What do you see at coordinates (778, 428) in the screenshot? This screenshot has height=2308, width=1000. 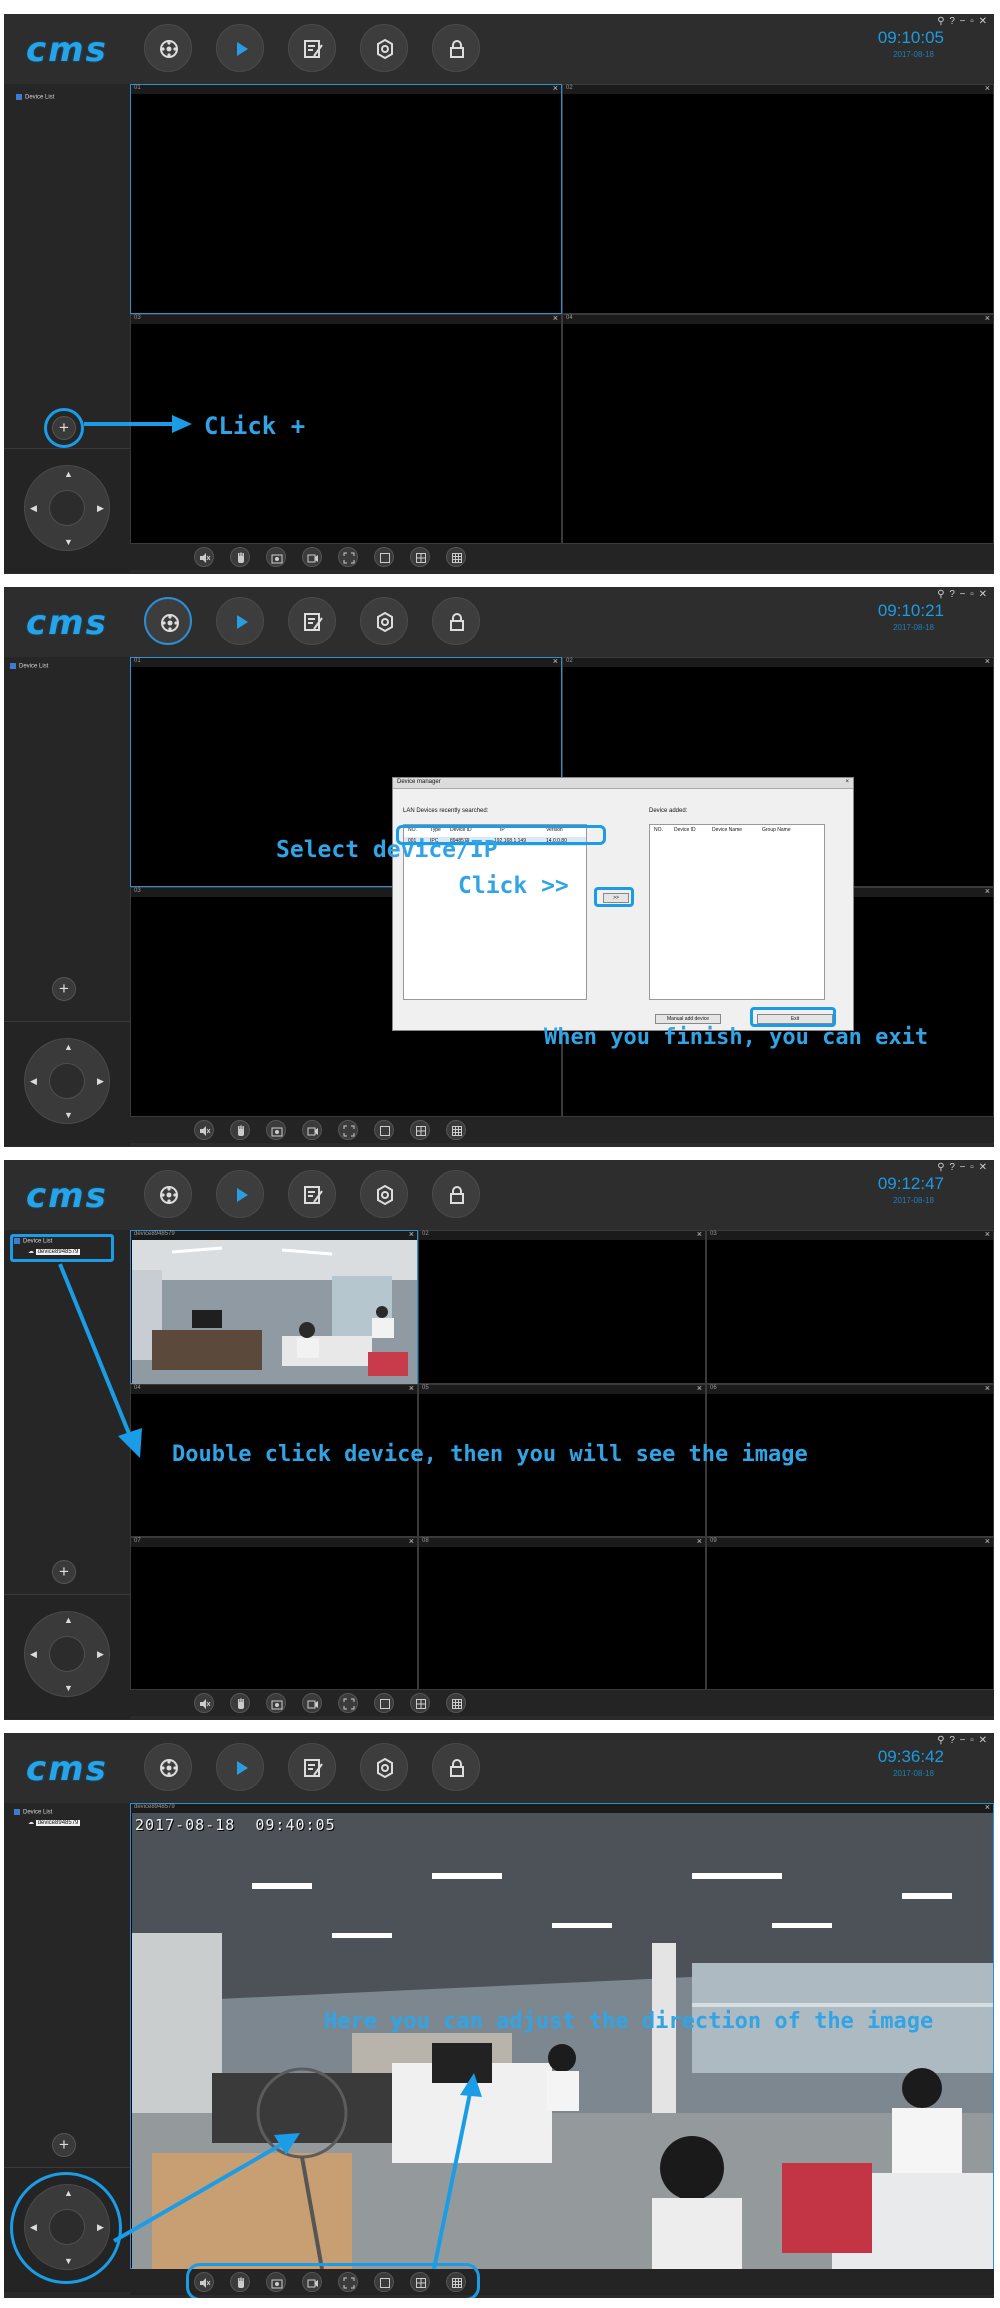 I see `video-cell: 04 ×` at bounding box center [778, 428].